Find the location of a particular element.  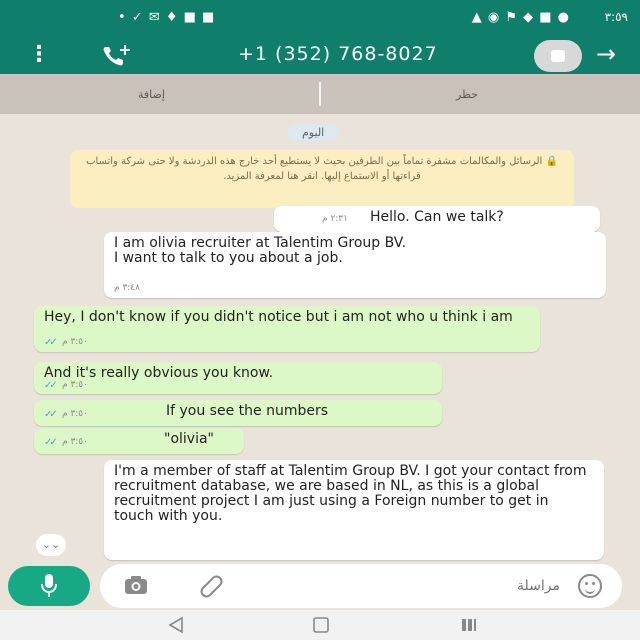

contact-actions-bar: إضافة حظر is located at coordinates (320, 94).